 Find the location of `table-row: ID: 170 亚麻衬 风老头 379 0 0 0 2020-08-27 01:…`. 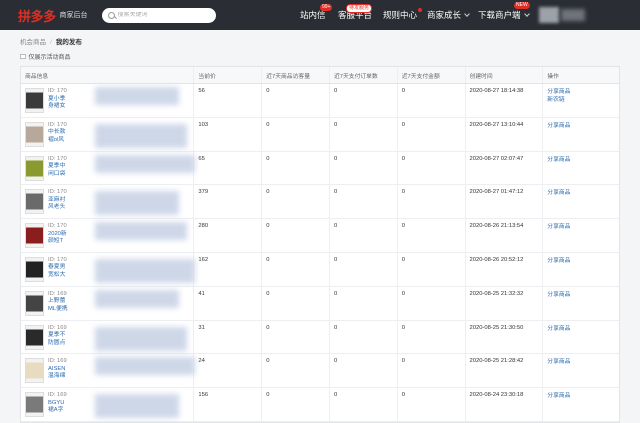

table-row: ID: 170 亚麻衬 风老头 379 0 0 0 2020-08-27 01:… is located at coordinates (320, 202).